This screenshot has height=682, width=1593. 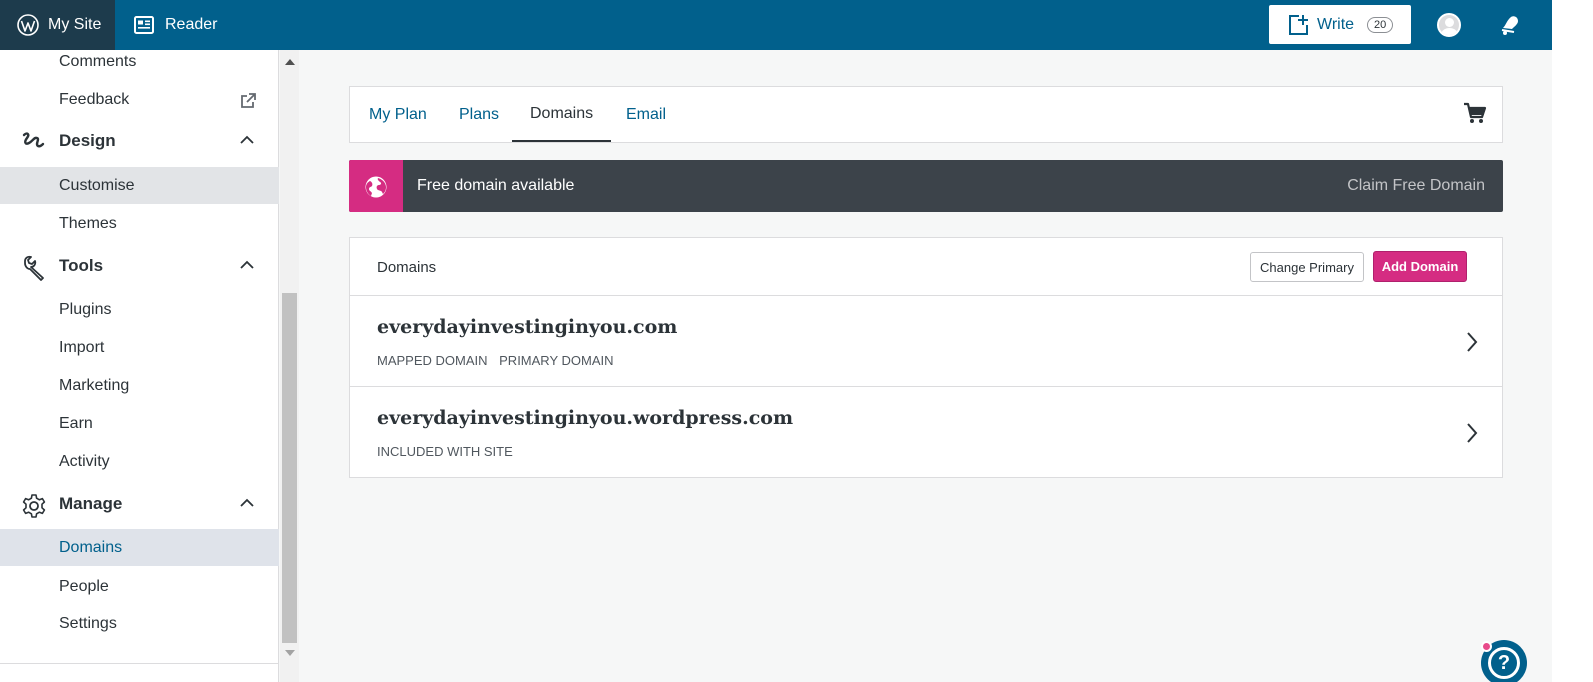 I want to click on sidebar-item-label: Import, so click(x=82, y=347).